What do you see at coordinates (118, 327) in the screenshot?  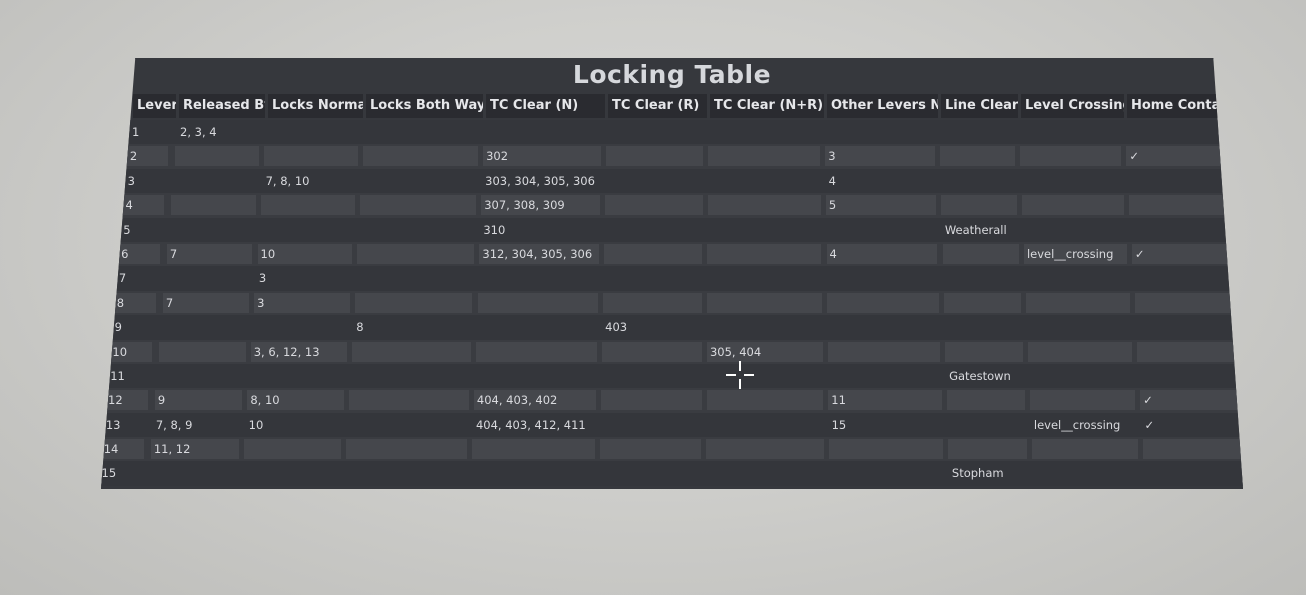 I see `cell-lever: 9` at bounding box center [118, 327].